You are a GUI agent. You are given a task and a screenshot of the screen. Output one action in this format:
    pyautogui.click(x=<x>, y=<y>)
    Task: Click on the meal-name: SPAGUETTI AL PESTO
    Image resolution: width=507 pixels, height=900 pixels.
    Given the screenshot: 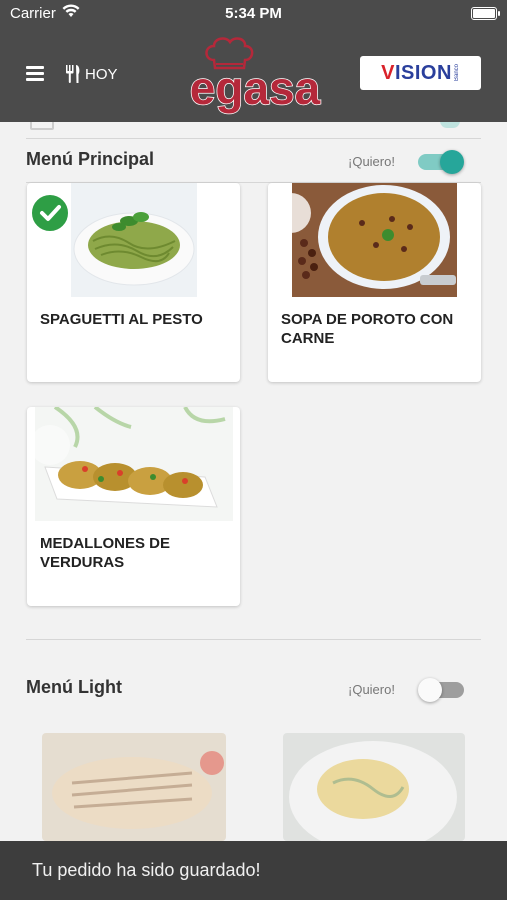 What is the action you would take?
    pyautogui.click(x=121, y=319)
    